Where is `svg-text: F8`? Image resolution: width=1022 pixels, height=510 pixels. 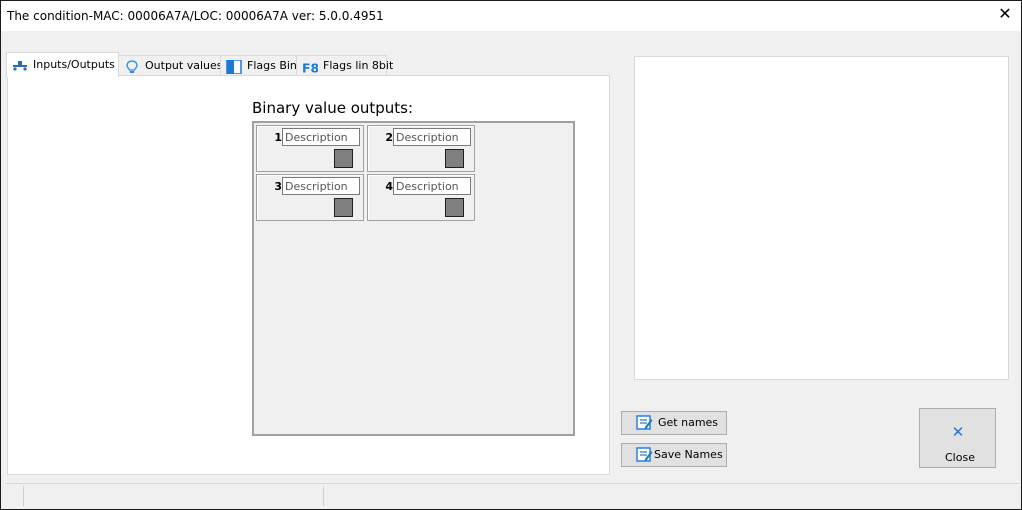 svg-text: F8 is located at coordinates (310, 67).